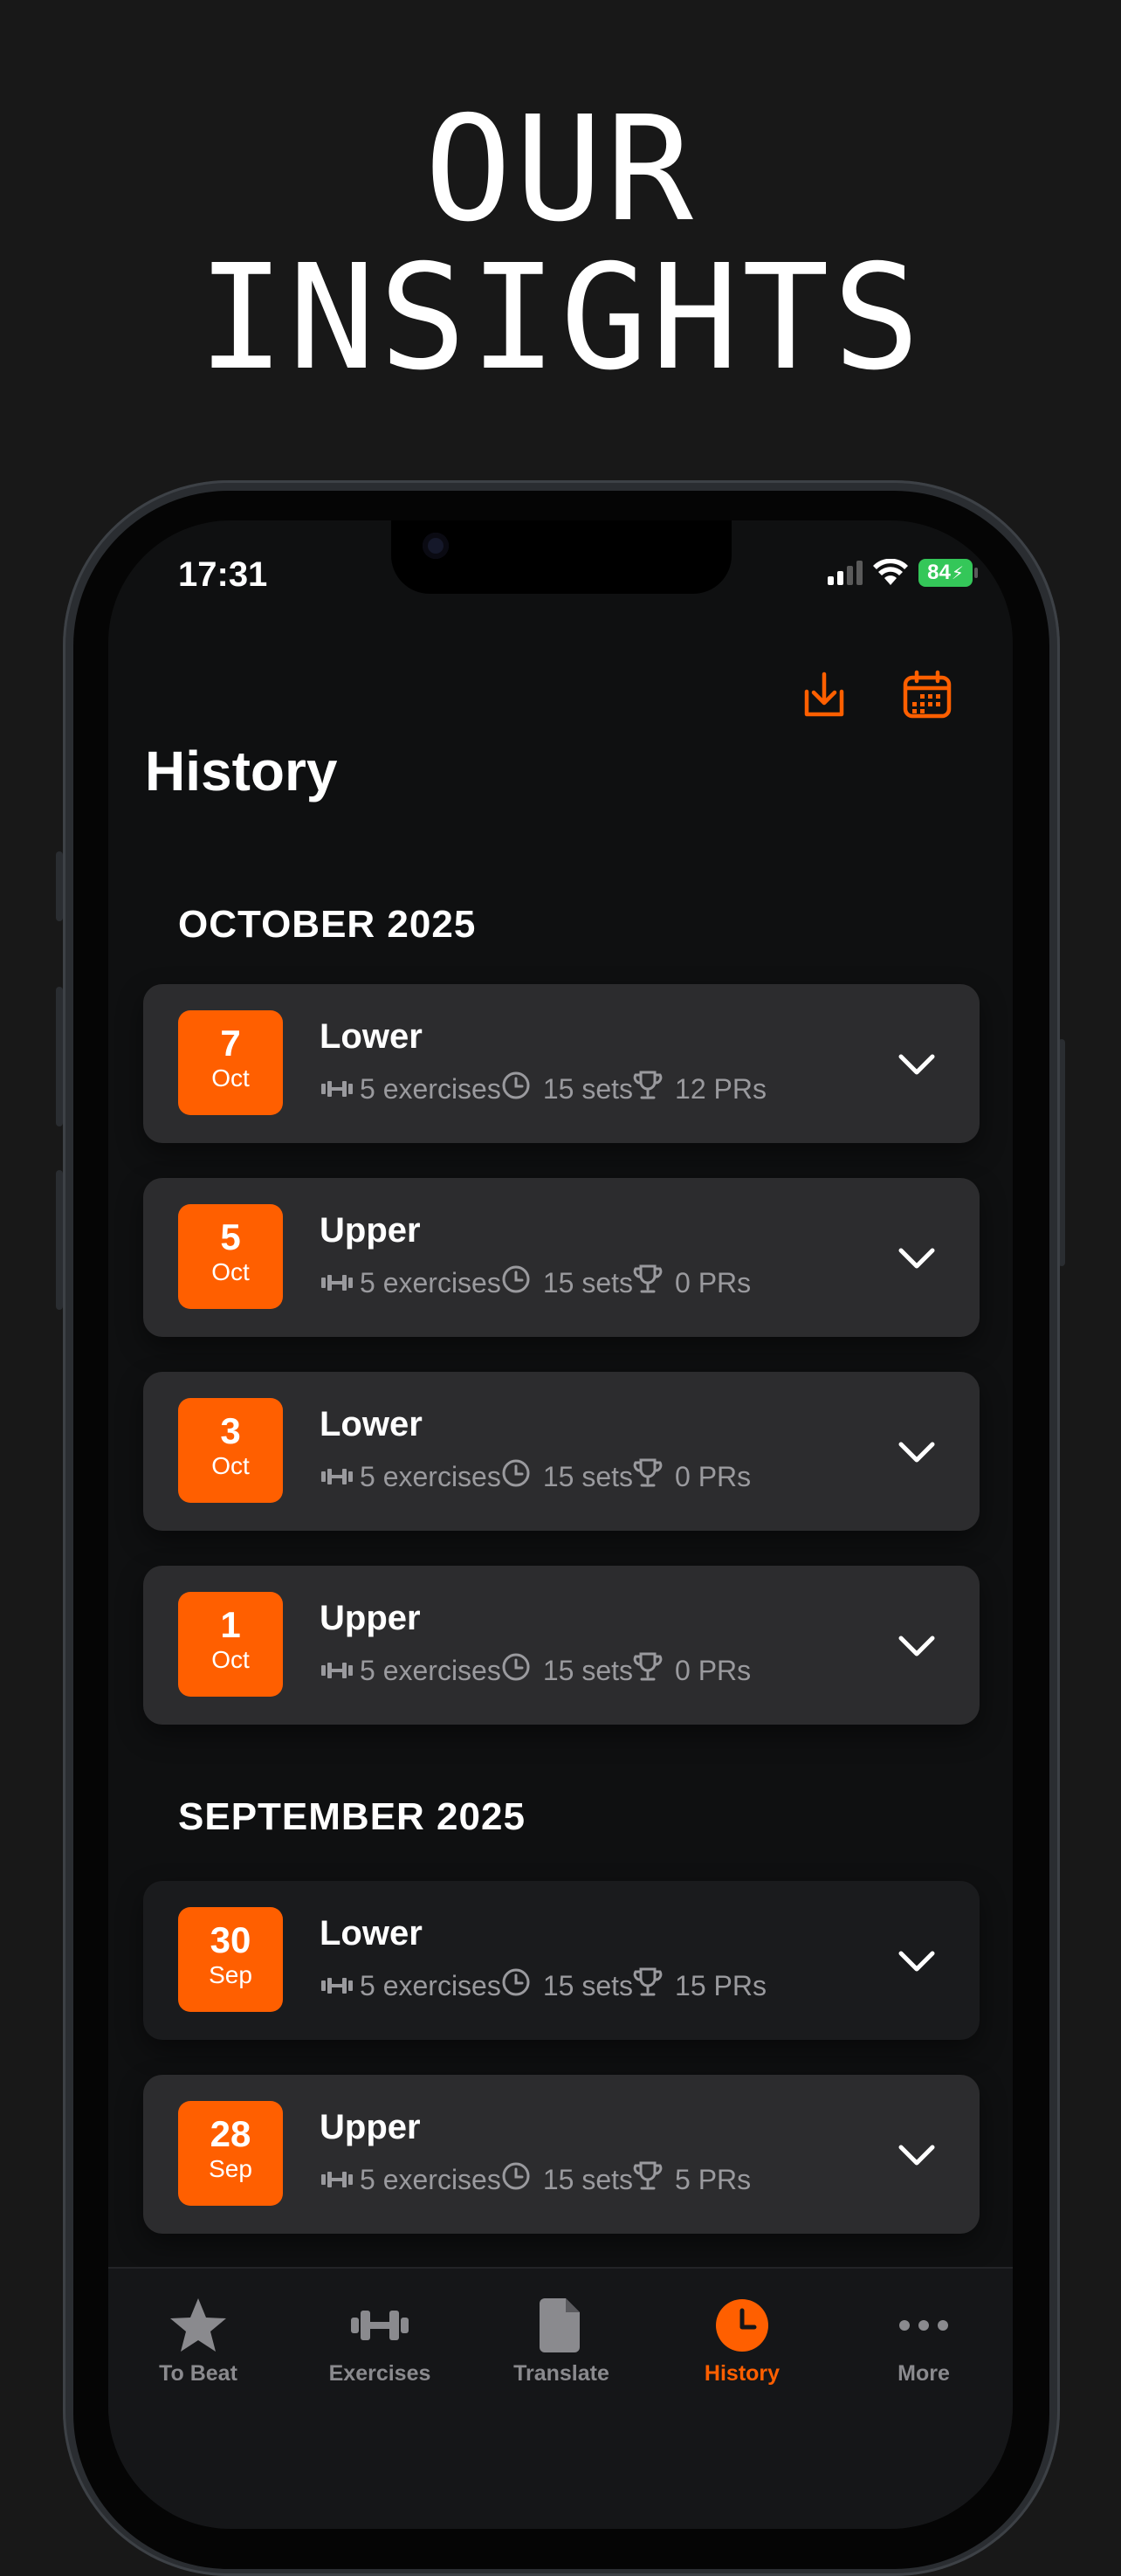 The height and width of the screenshot is (2576, 1121). Describe the element at coordinates (721, 1985) in the screenshot. I see `pr-count: 15 PRs` at that location.